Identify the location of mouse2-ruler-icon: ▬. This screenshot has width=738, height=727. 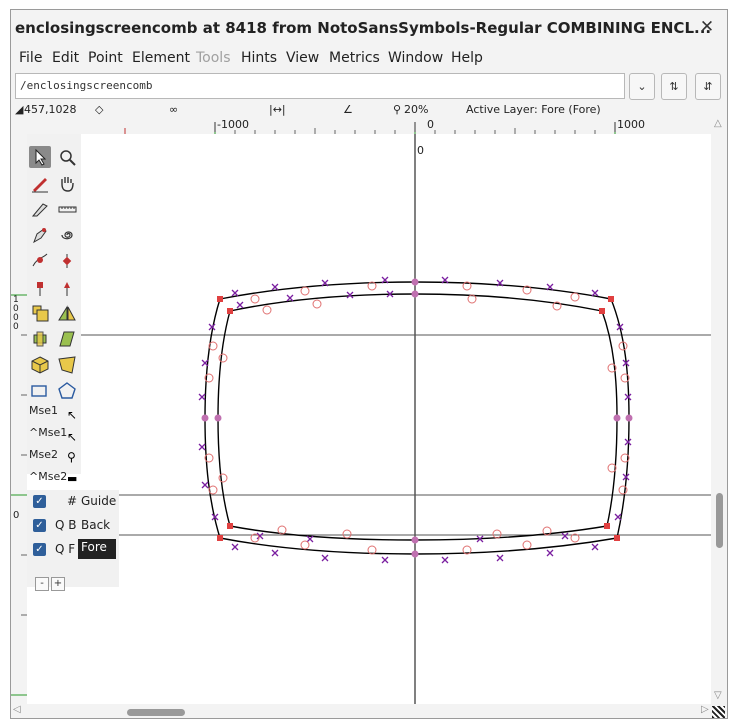
(72, 478).